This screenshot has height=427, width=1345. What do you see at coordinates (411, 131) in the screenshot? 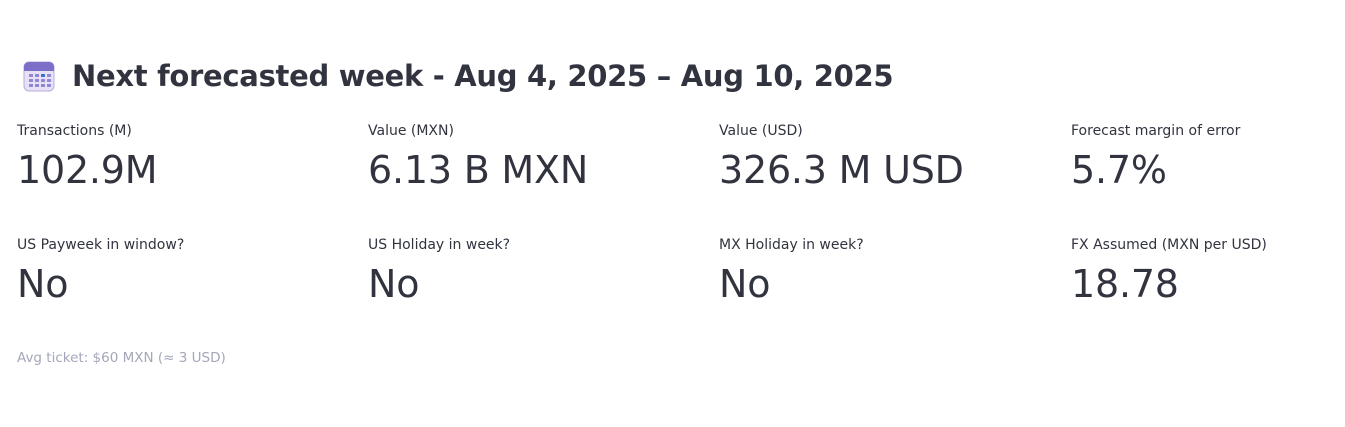
I see `metric-label: Value (MXN)` at bounding box center [411, 131].